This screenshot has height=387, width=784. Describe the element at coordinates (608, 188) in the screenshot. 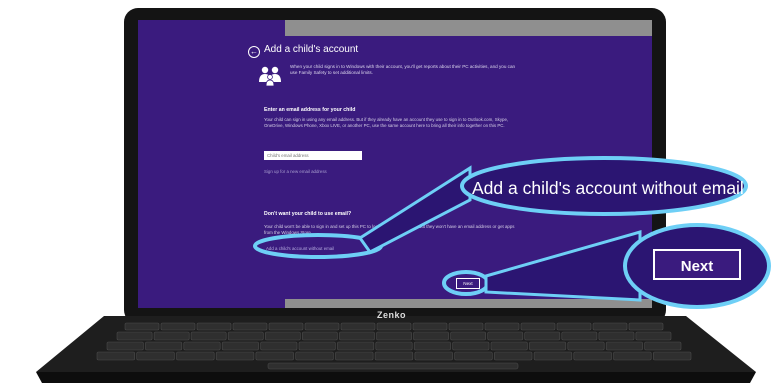

I see `callout-no-email-label: Add a child's account without email` at that location.